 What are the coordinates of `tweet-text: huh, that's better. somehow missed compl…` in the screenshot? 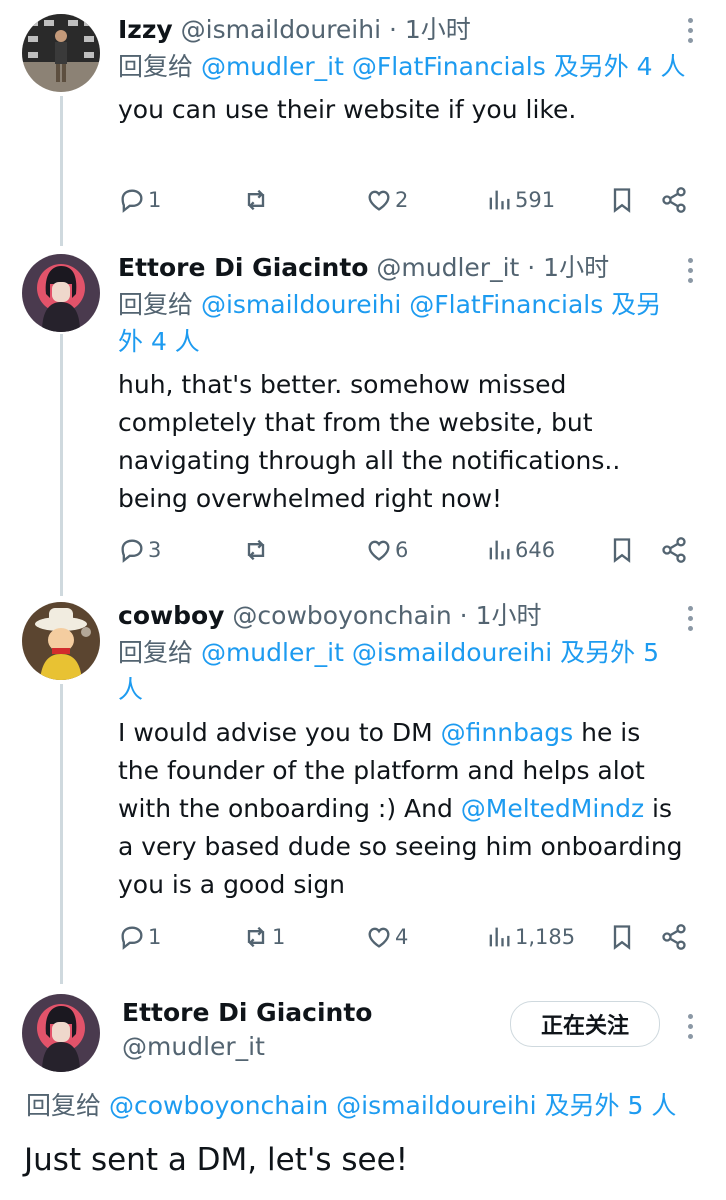 It's located at (369, 441).